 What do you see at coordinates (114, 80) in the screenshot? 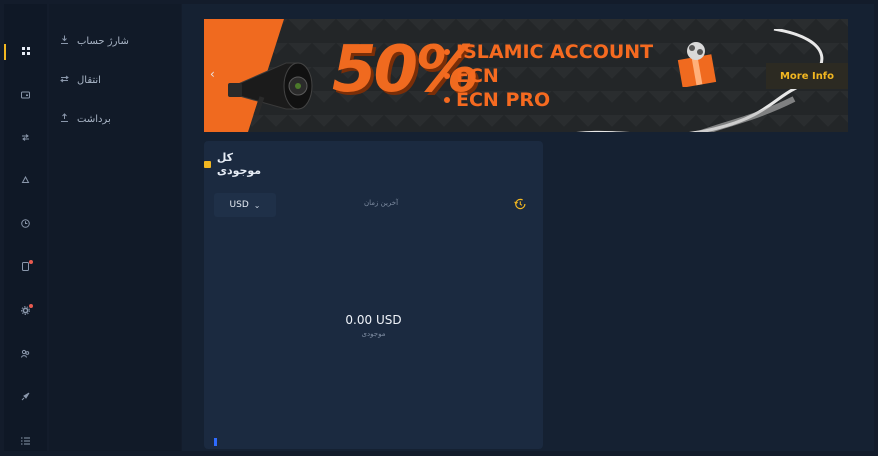
I see `subnav-item-transfer: انتقال` at bounding box center [114, 80].